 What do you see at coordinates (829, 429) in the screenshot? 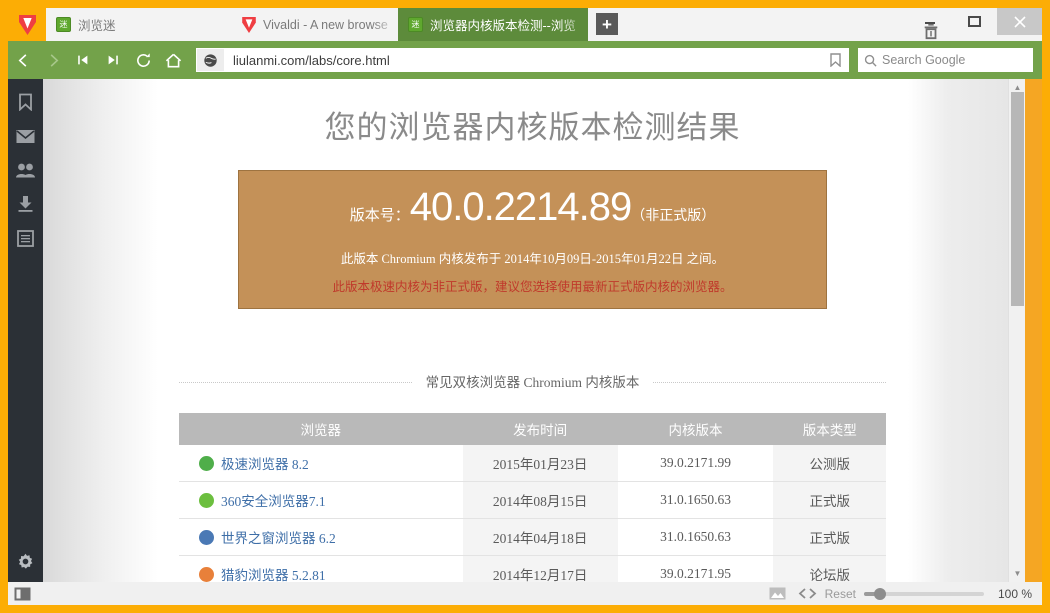
I see `column-header-type: 版本类型` at bounding box center [829, 429].